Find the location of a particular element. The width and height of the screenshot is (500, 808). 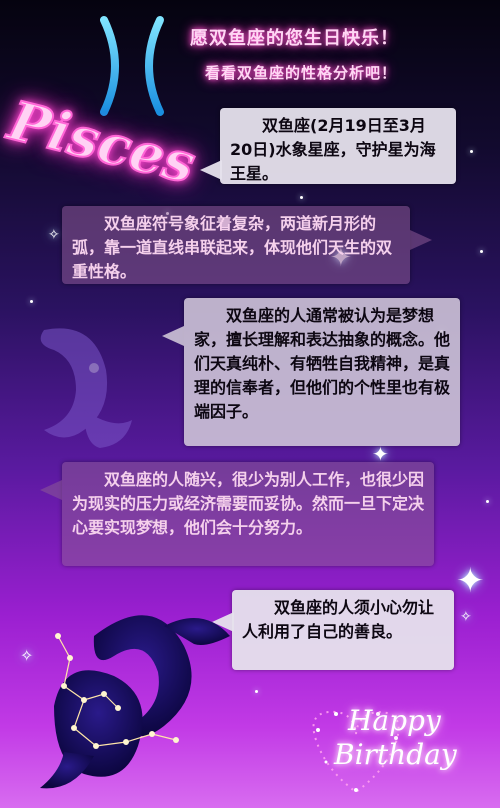

happy-birthday-greeting: Happy Birthday is located at coordinates (396, 750).